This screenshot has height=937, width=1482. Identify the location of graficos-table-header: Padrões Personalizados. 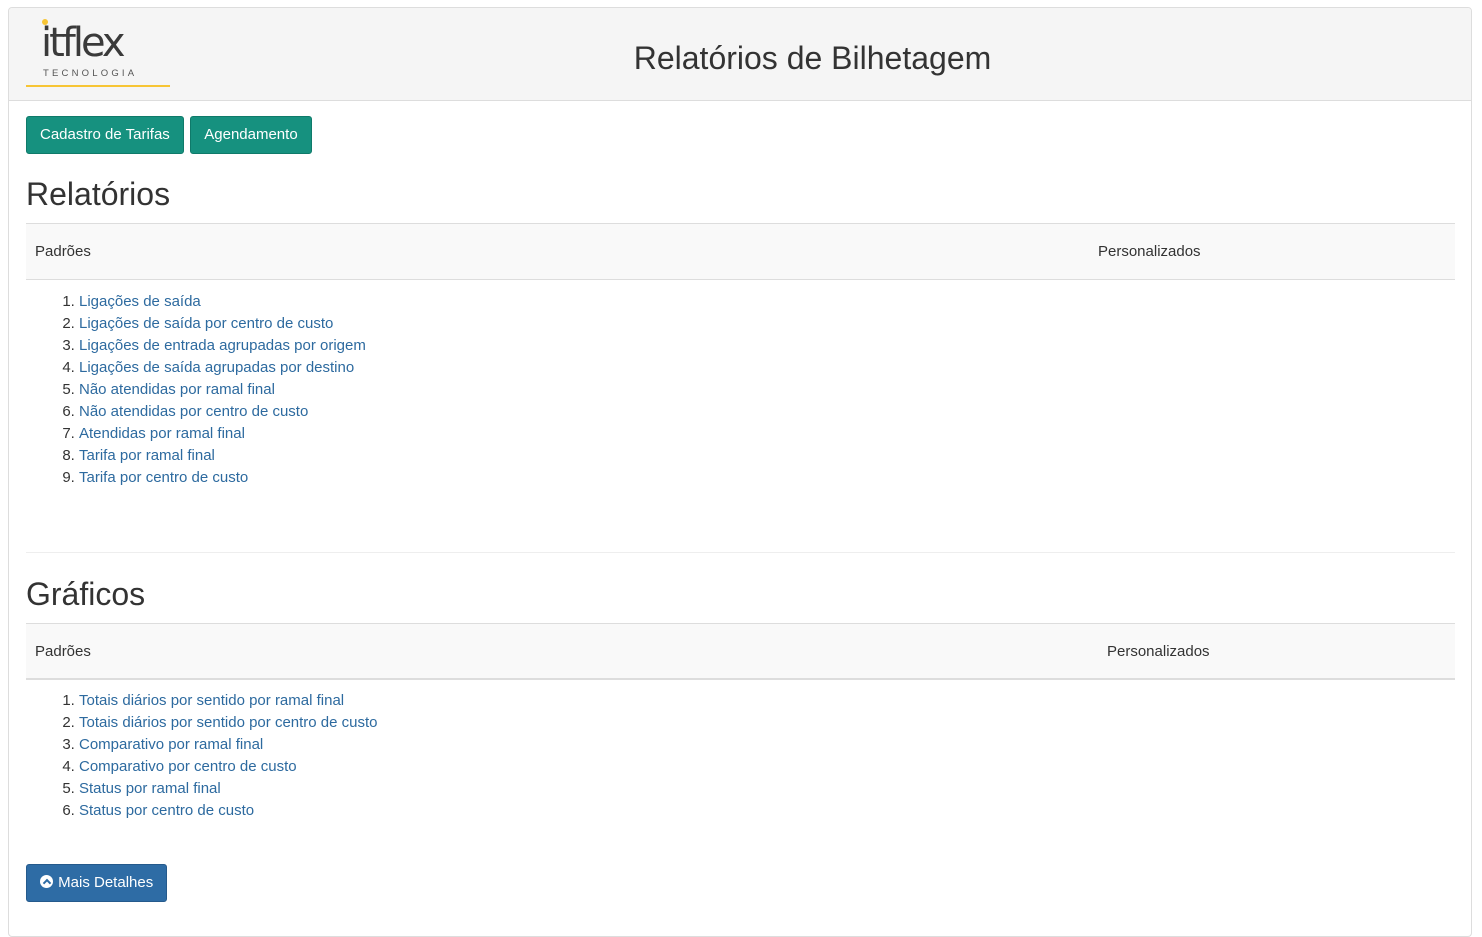
(740, 651).